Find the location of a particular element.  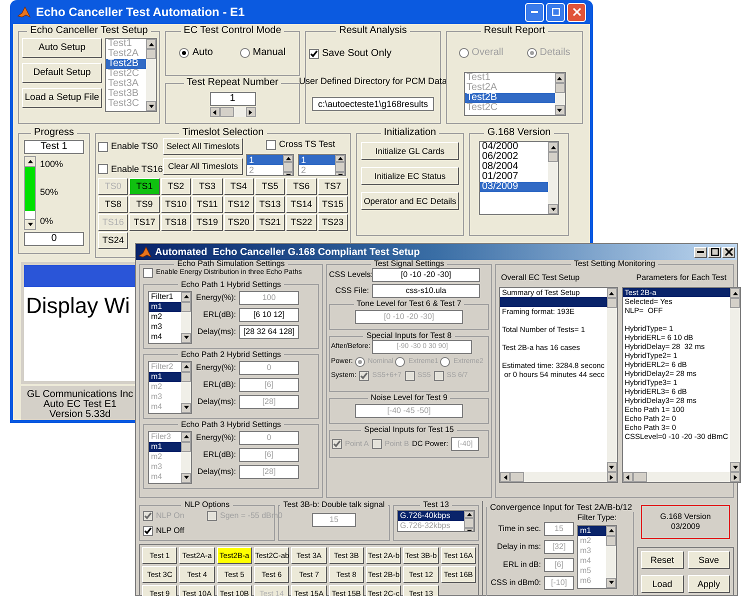

button: TS18 is located at coordinates (176, 222).